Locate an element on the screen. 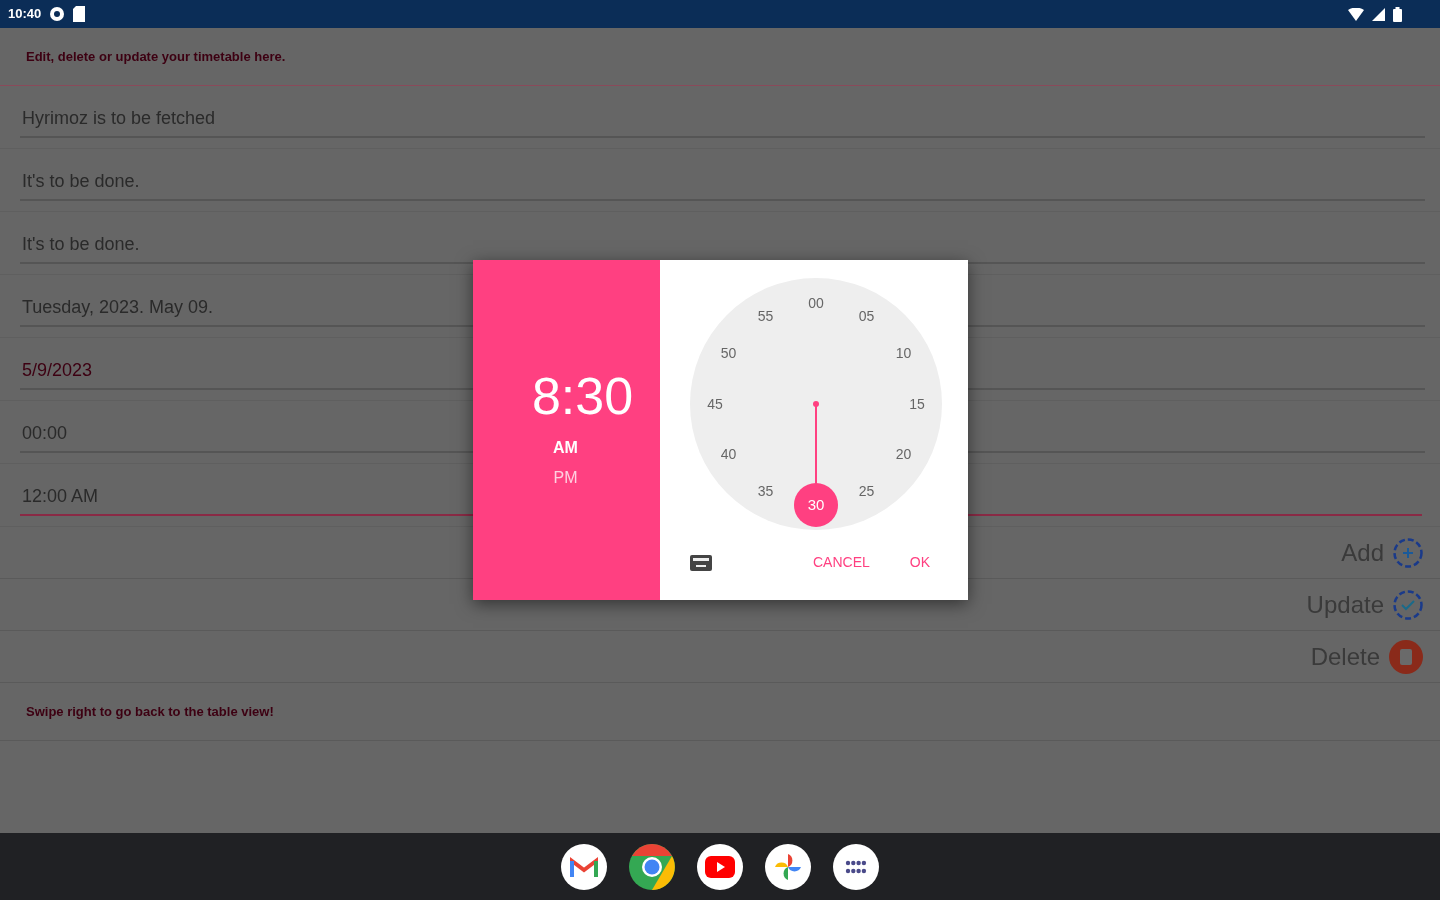 The image size is (1440, 900). minute-number: 25 is located at coordinates (866, 491).